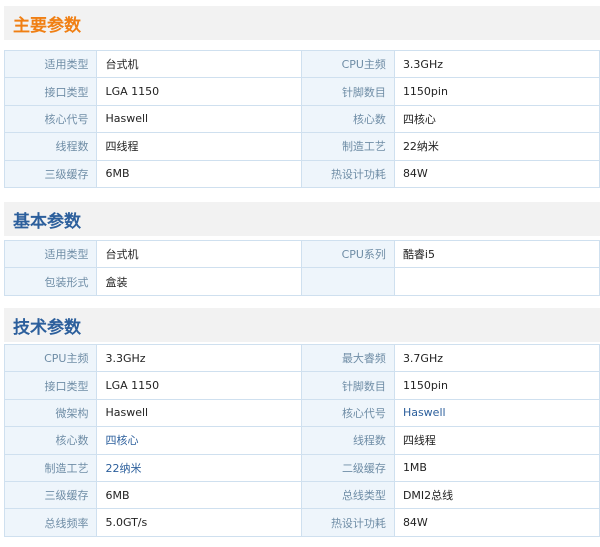 Image resolution: width=600 pixels, height=547 pixels. Describe the element at coordinates (50, 281) in the screenshot. I see `spec-label: 包装形式` at that location.